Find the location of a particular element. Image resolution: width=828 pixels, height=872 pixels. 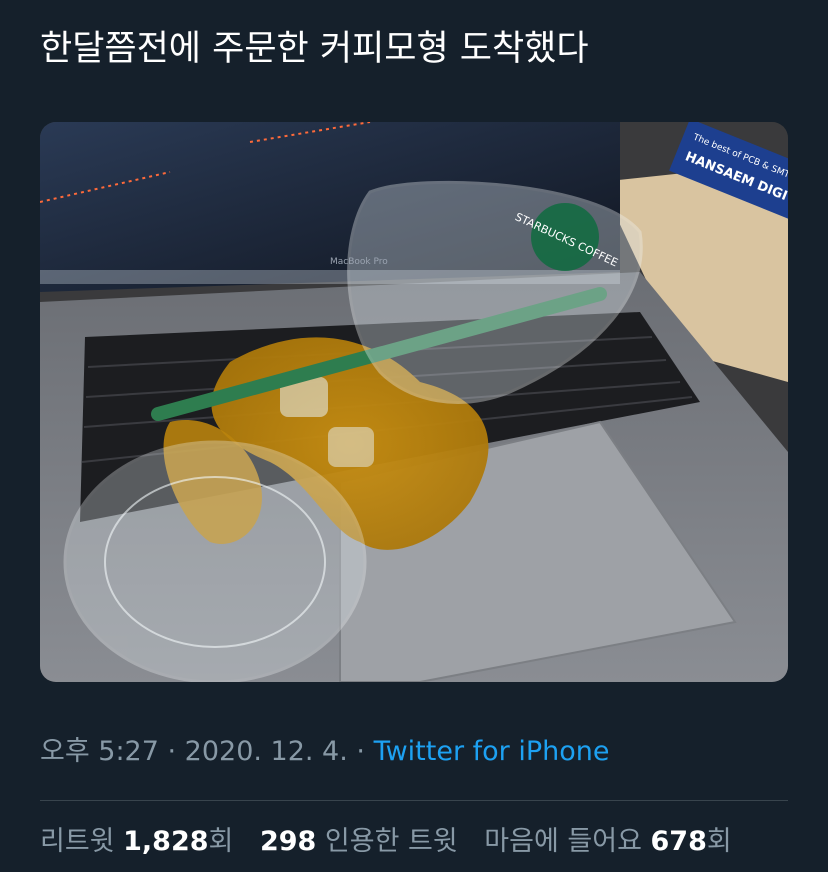

tweet-source-link: Twitter for iPhone is located at coordinates (492, 751).